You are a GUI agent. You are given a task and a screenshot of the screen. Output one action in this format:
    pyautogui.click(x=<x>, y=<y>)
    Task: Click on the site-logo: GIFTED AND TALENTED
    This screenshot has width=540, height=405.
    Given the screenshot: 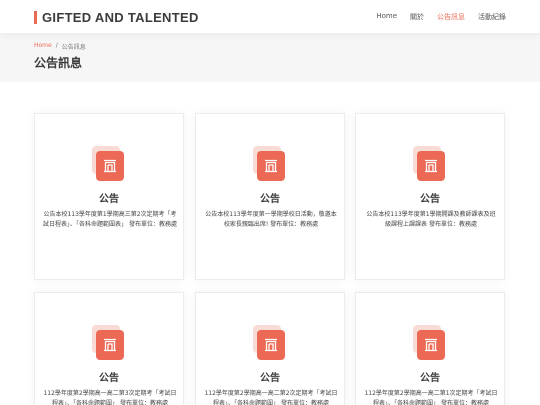 What is the action you would take?
    pyautogui.click(x=116, y=17)
    